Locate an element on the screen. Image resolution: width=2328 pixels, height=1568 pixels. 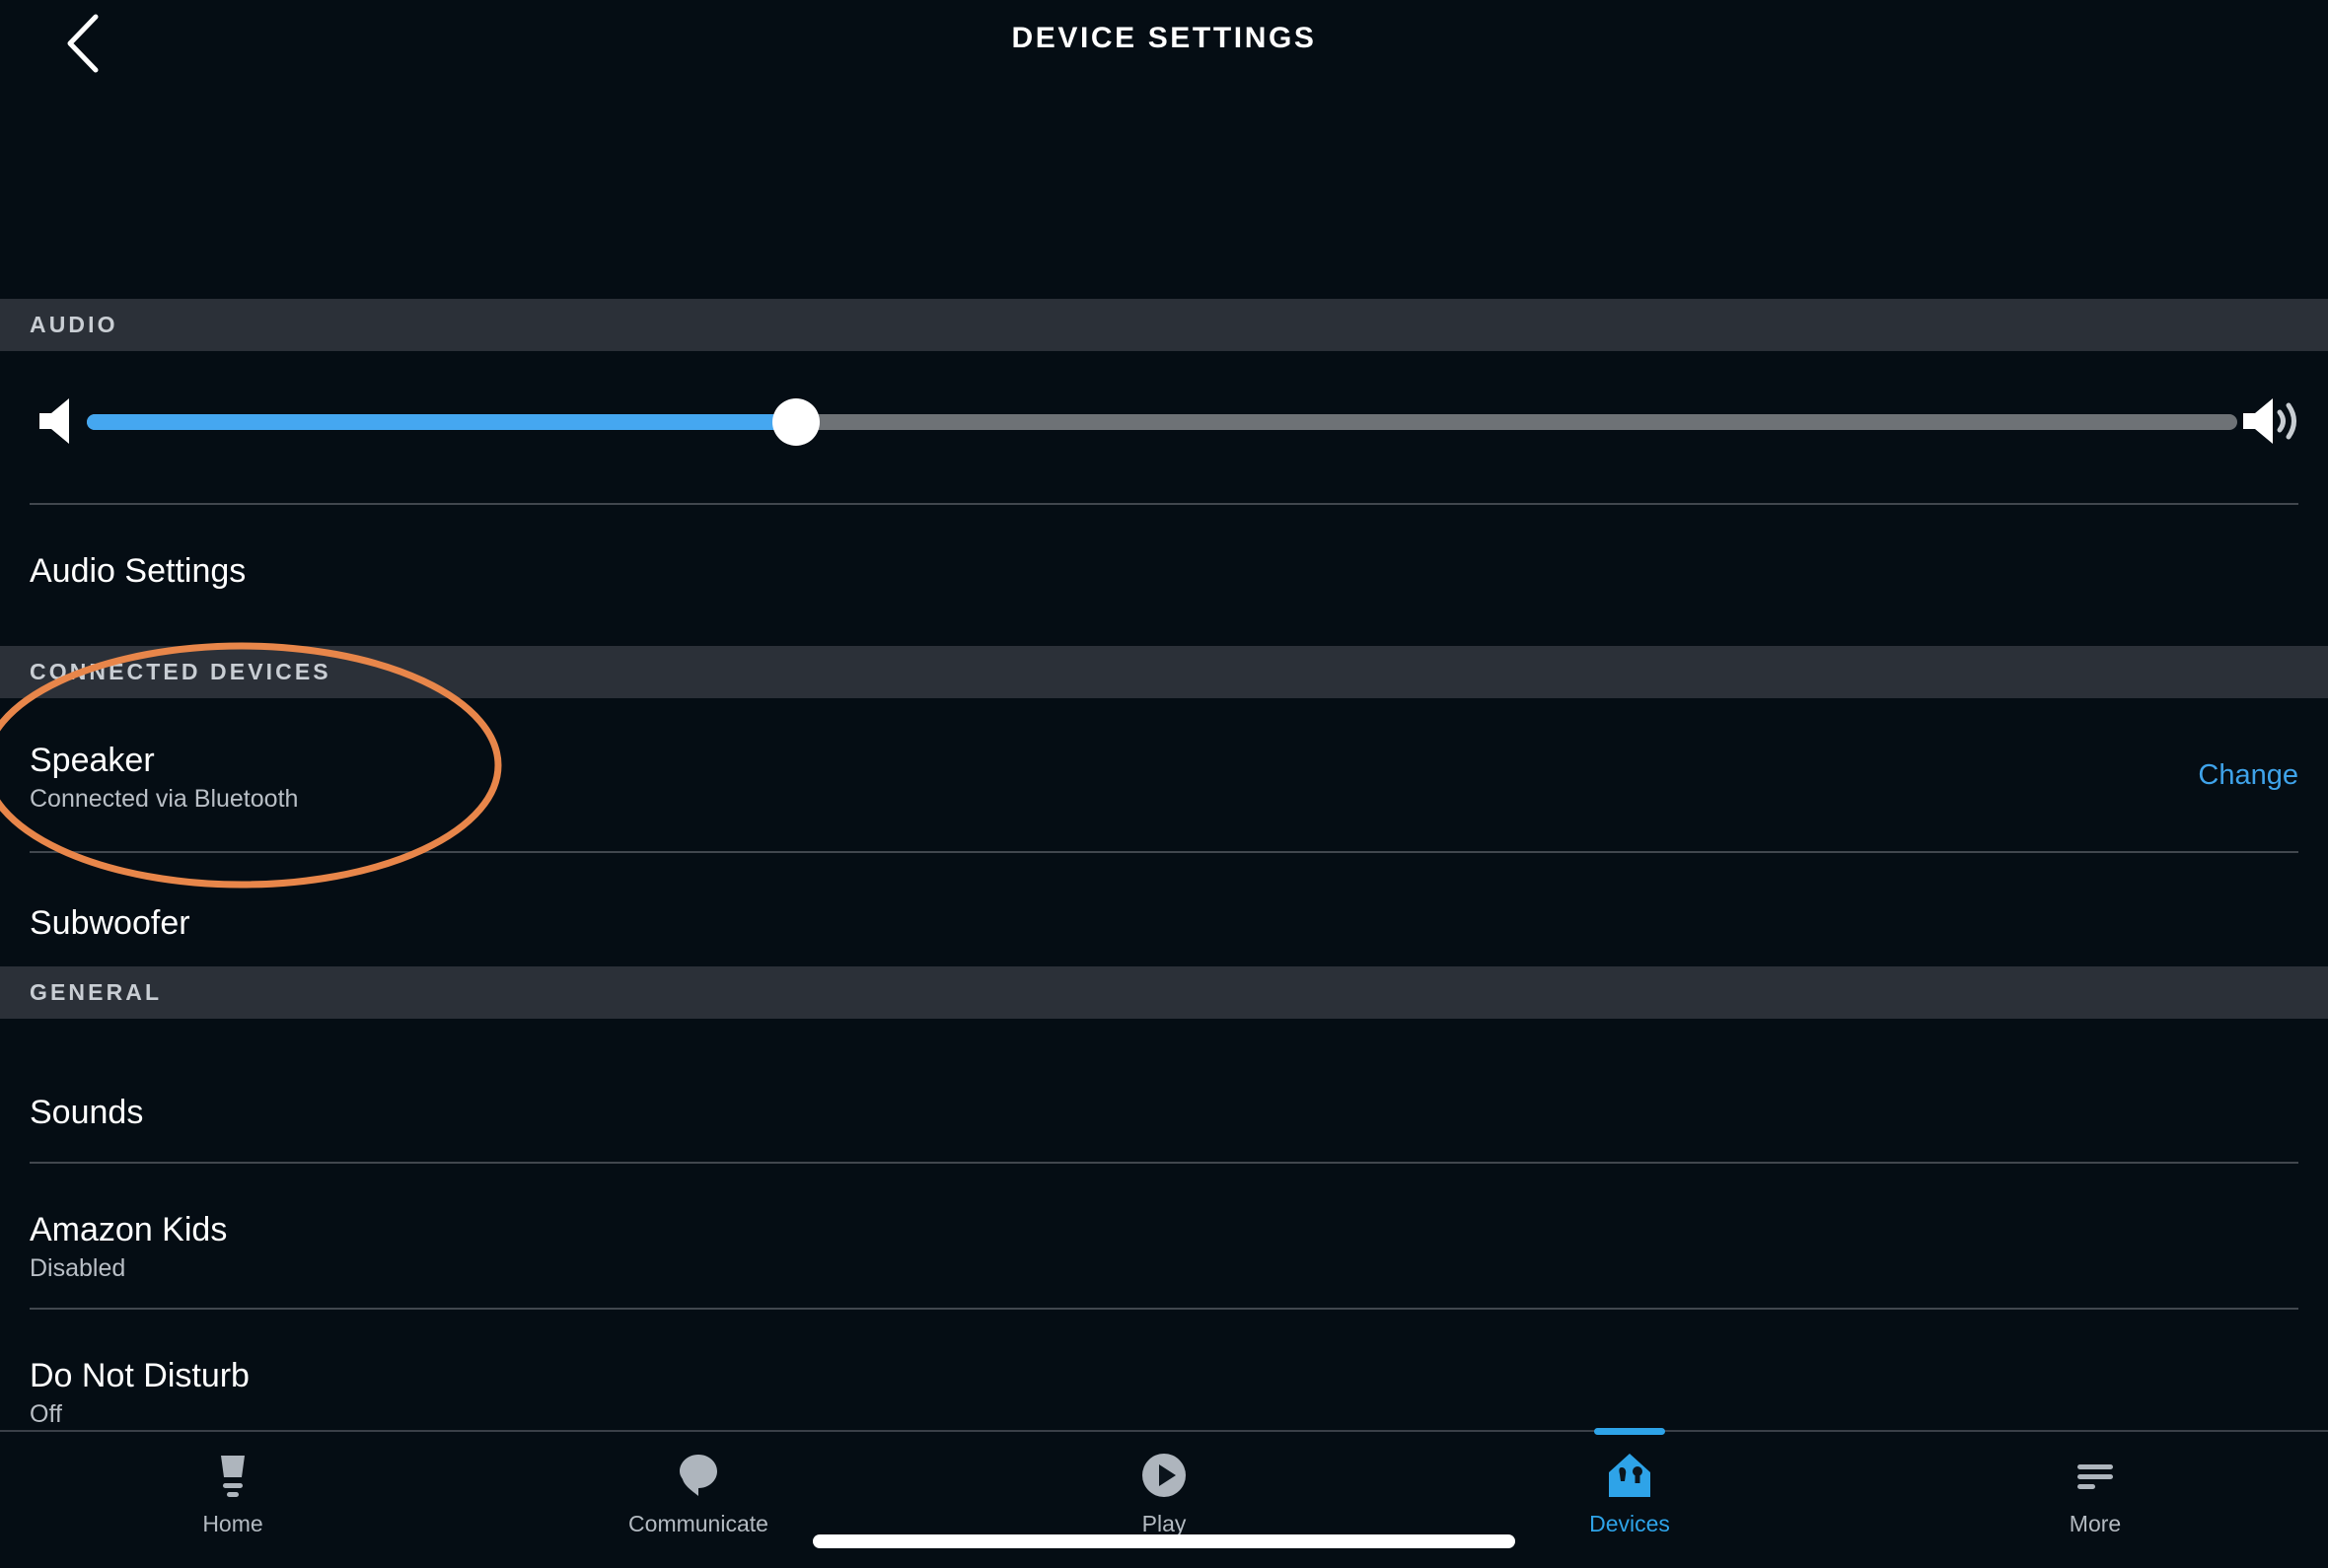
volume-slider-thumb is located at coordinates (796, 422).